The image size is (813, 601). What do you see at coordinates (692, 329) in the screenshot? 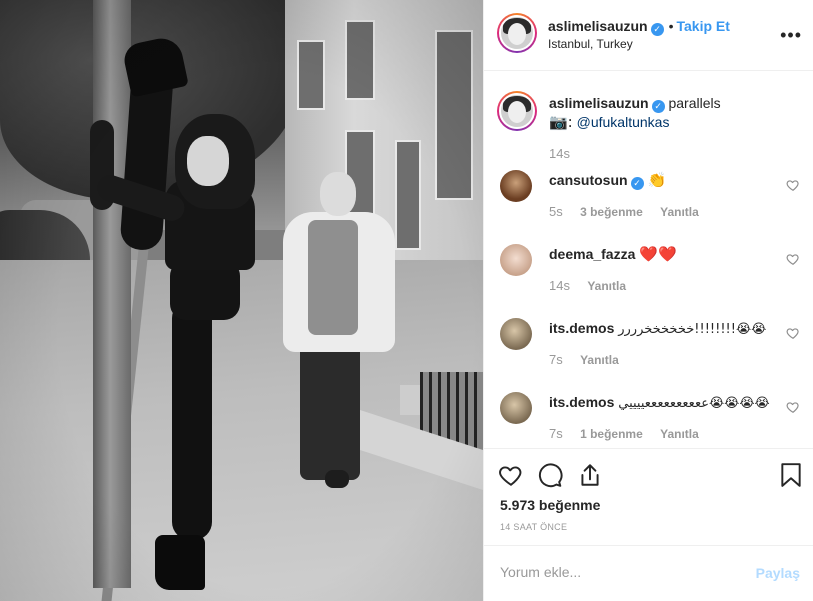
I see `comment-body: خخخخخخرررر!!!!!!!!😭😭` at bounding box center [692, 329].